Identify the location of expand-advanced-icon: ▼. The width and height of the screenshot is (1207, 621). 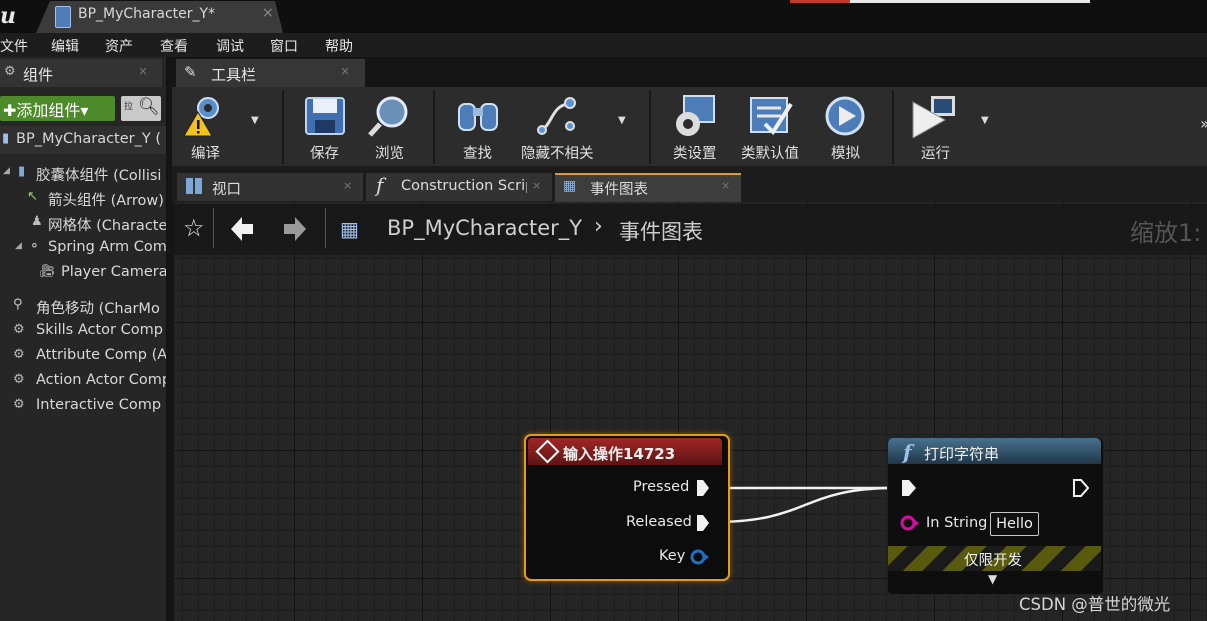
(992, 579).